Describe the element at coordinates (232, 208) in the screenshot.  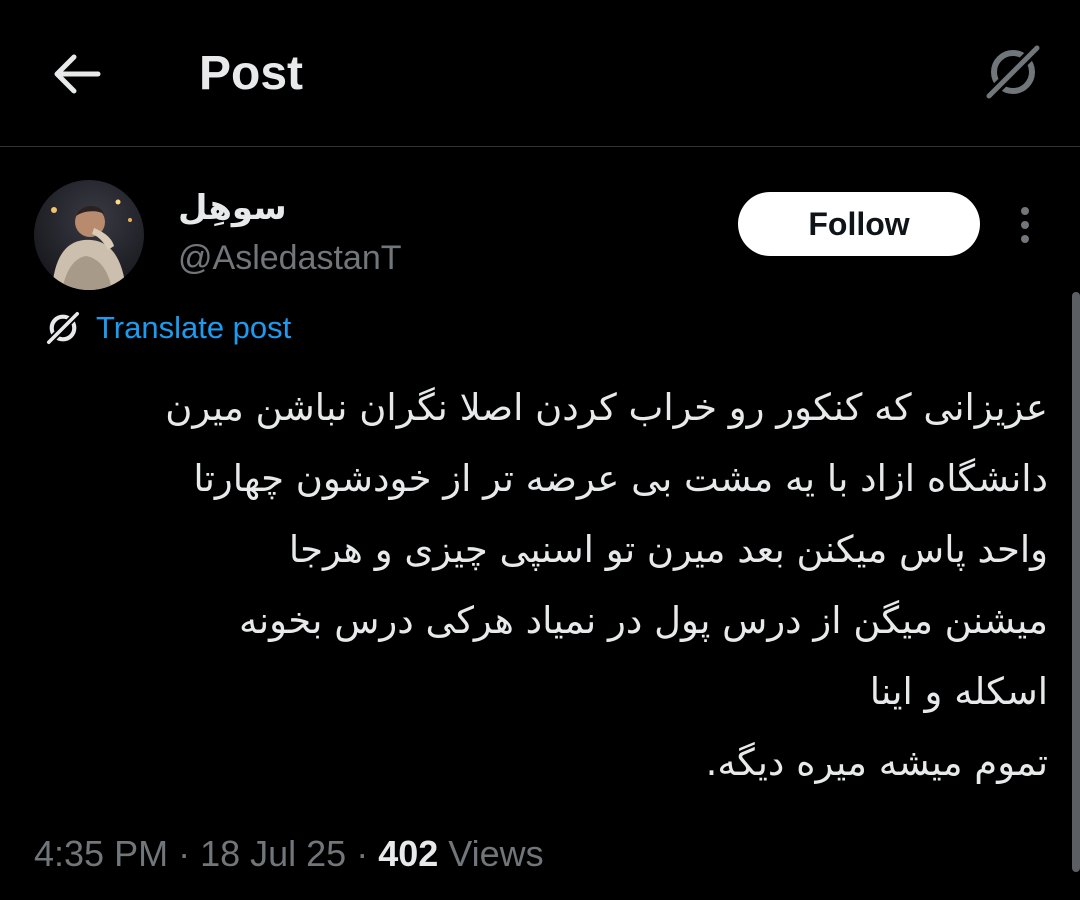
I see `author-display-name: سوهِل` at that location.